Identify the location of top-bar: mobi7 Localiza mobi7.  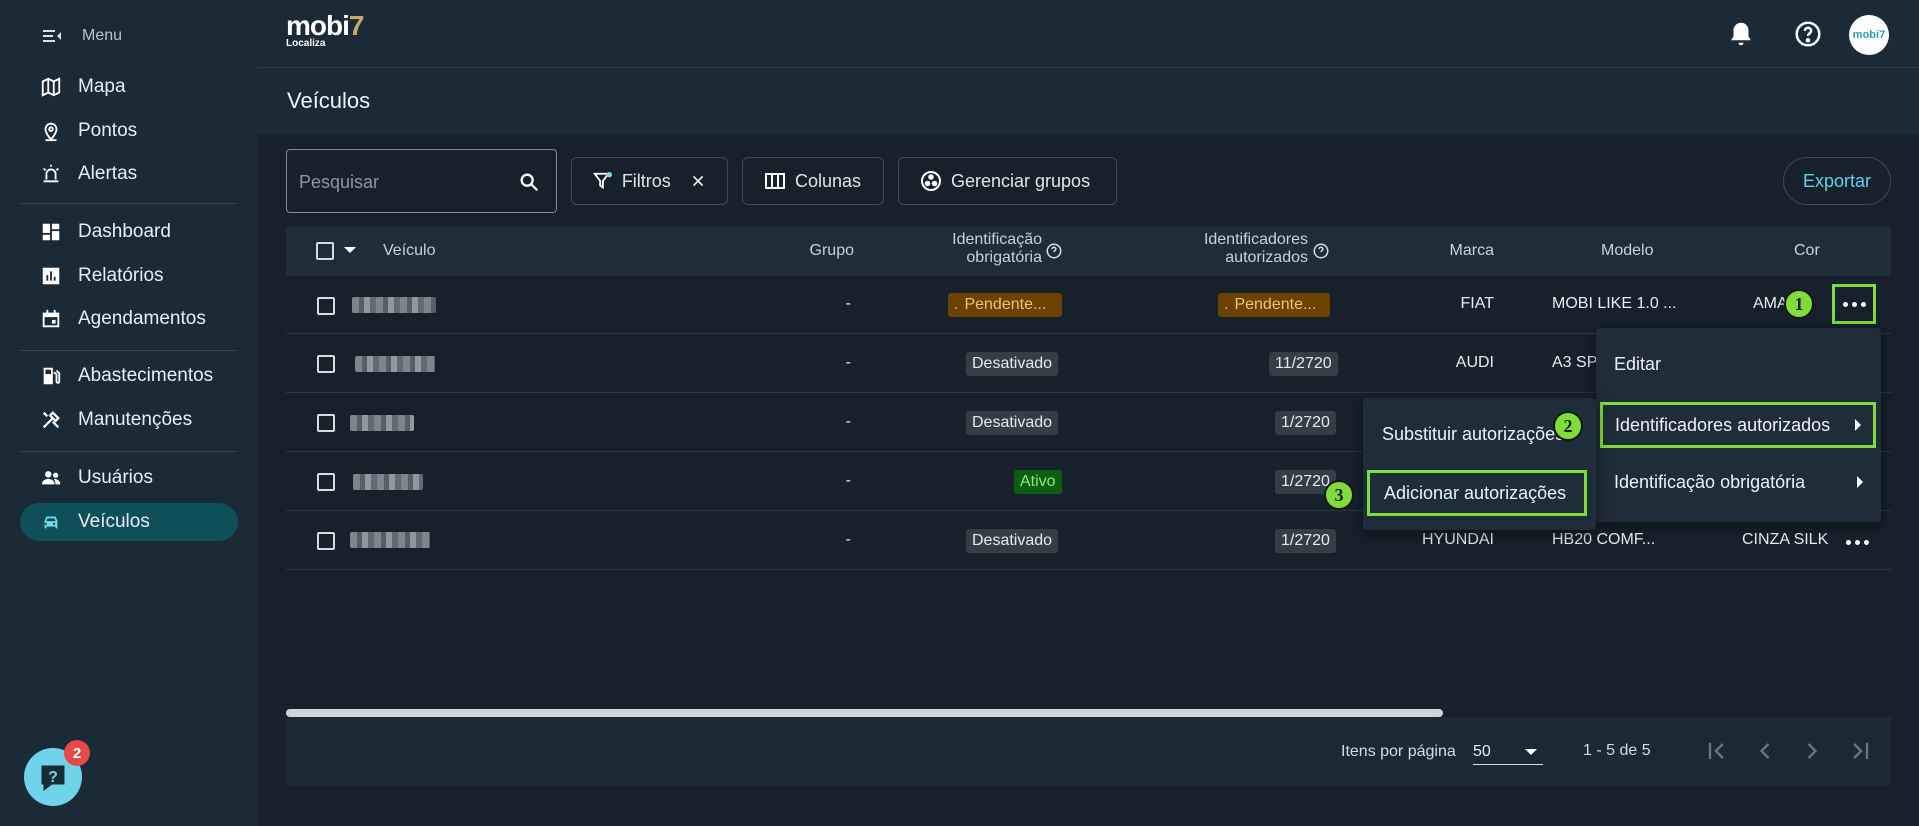
(1088, 34).